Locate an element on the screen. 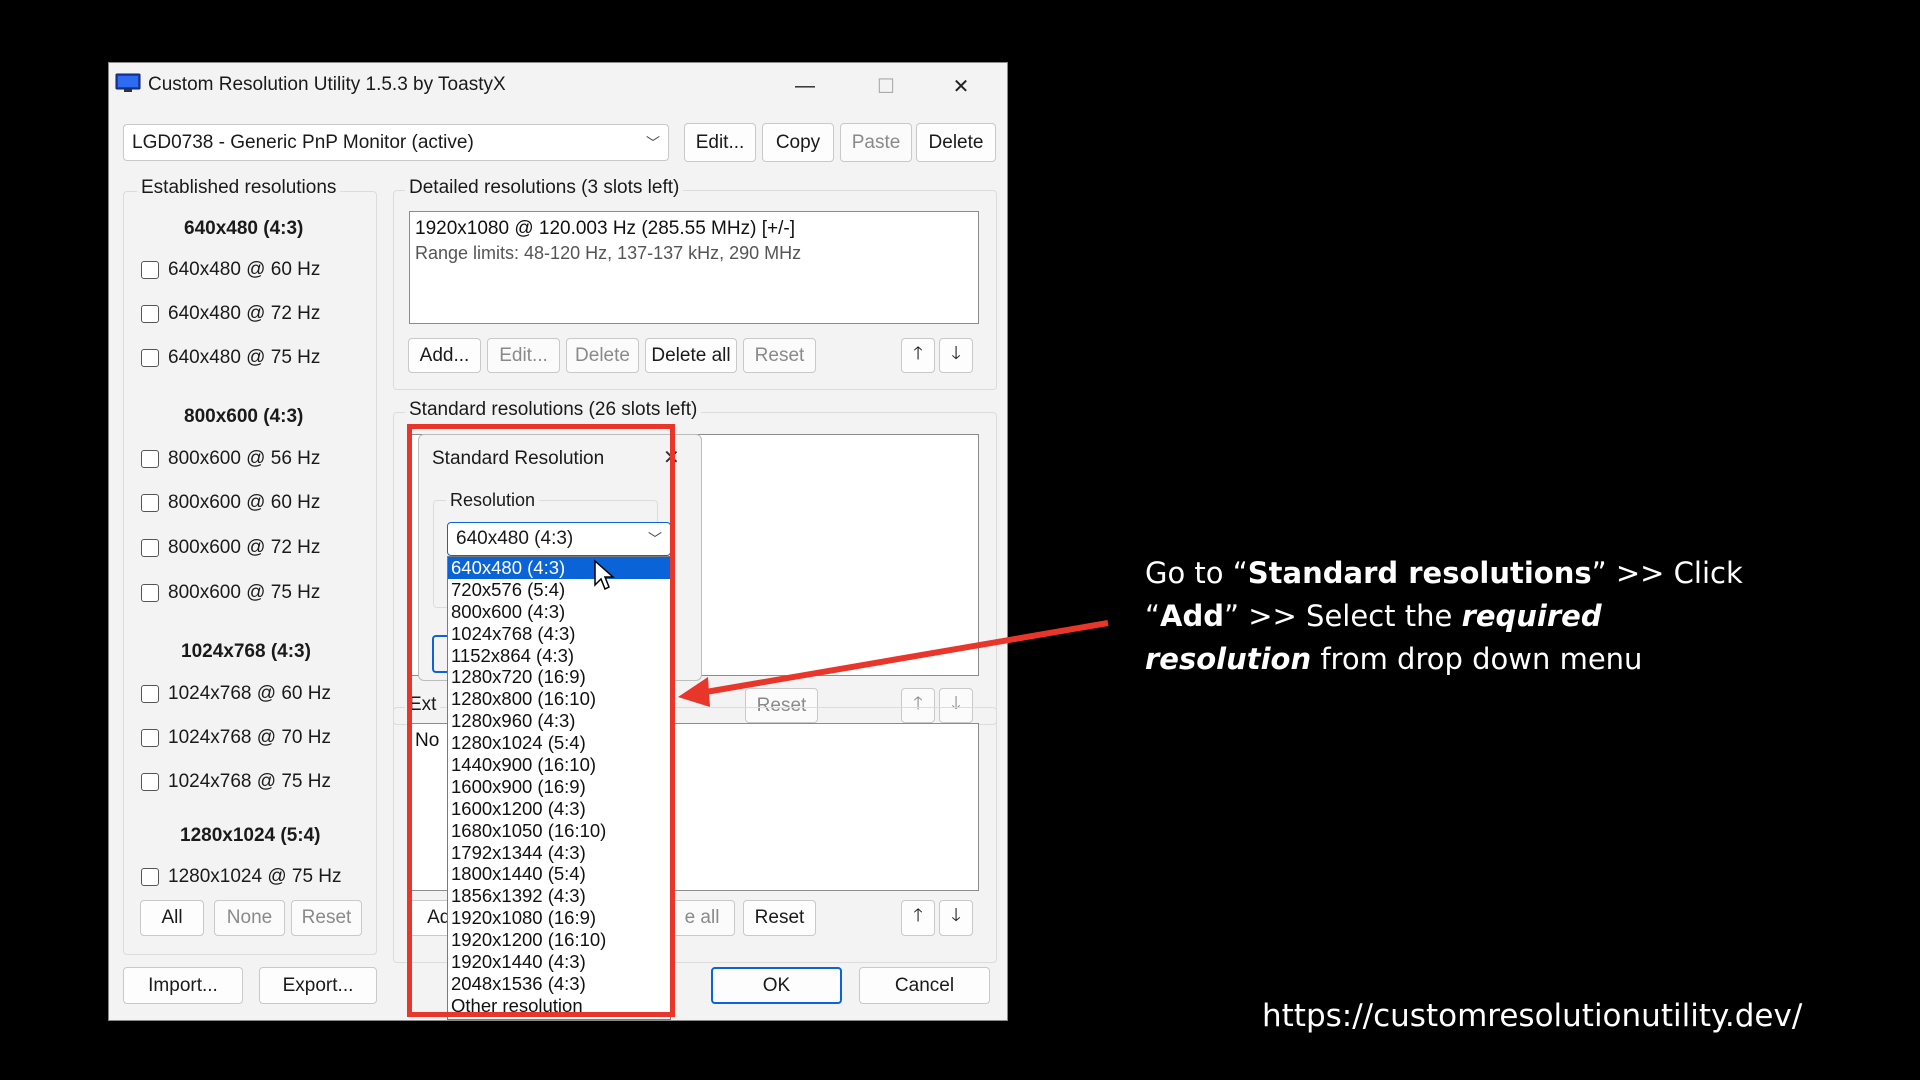  checkbox-800x600-60: 800x600 @ 60 Hz is located at coordinates (230, 503).